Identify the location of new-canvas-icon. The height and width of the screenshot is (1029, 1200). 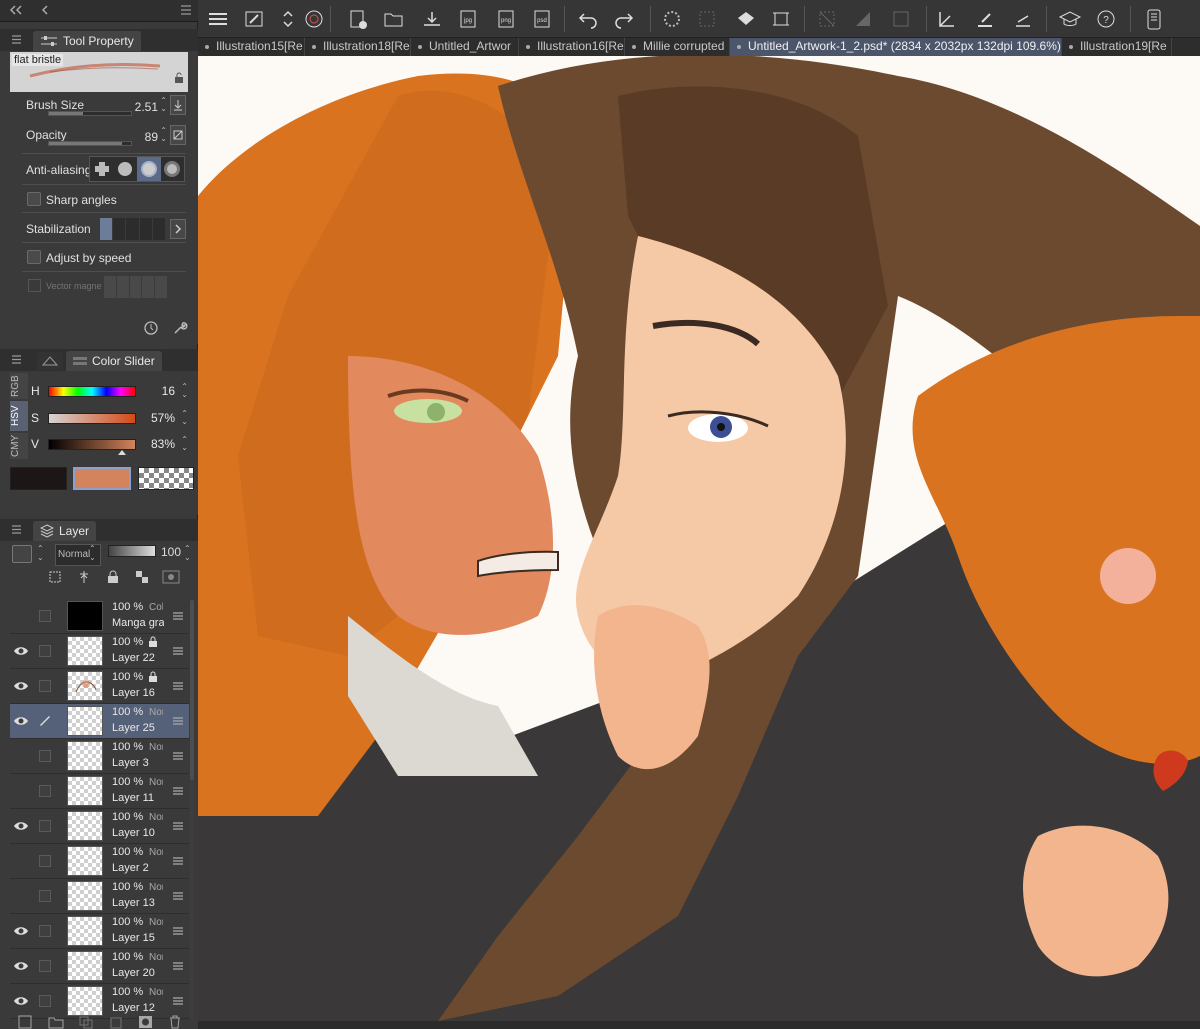
(358, 19).